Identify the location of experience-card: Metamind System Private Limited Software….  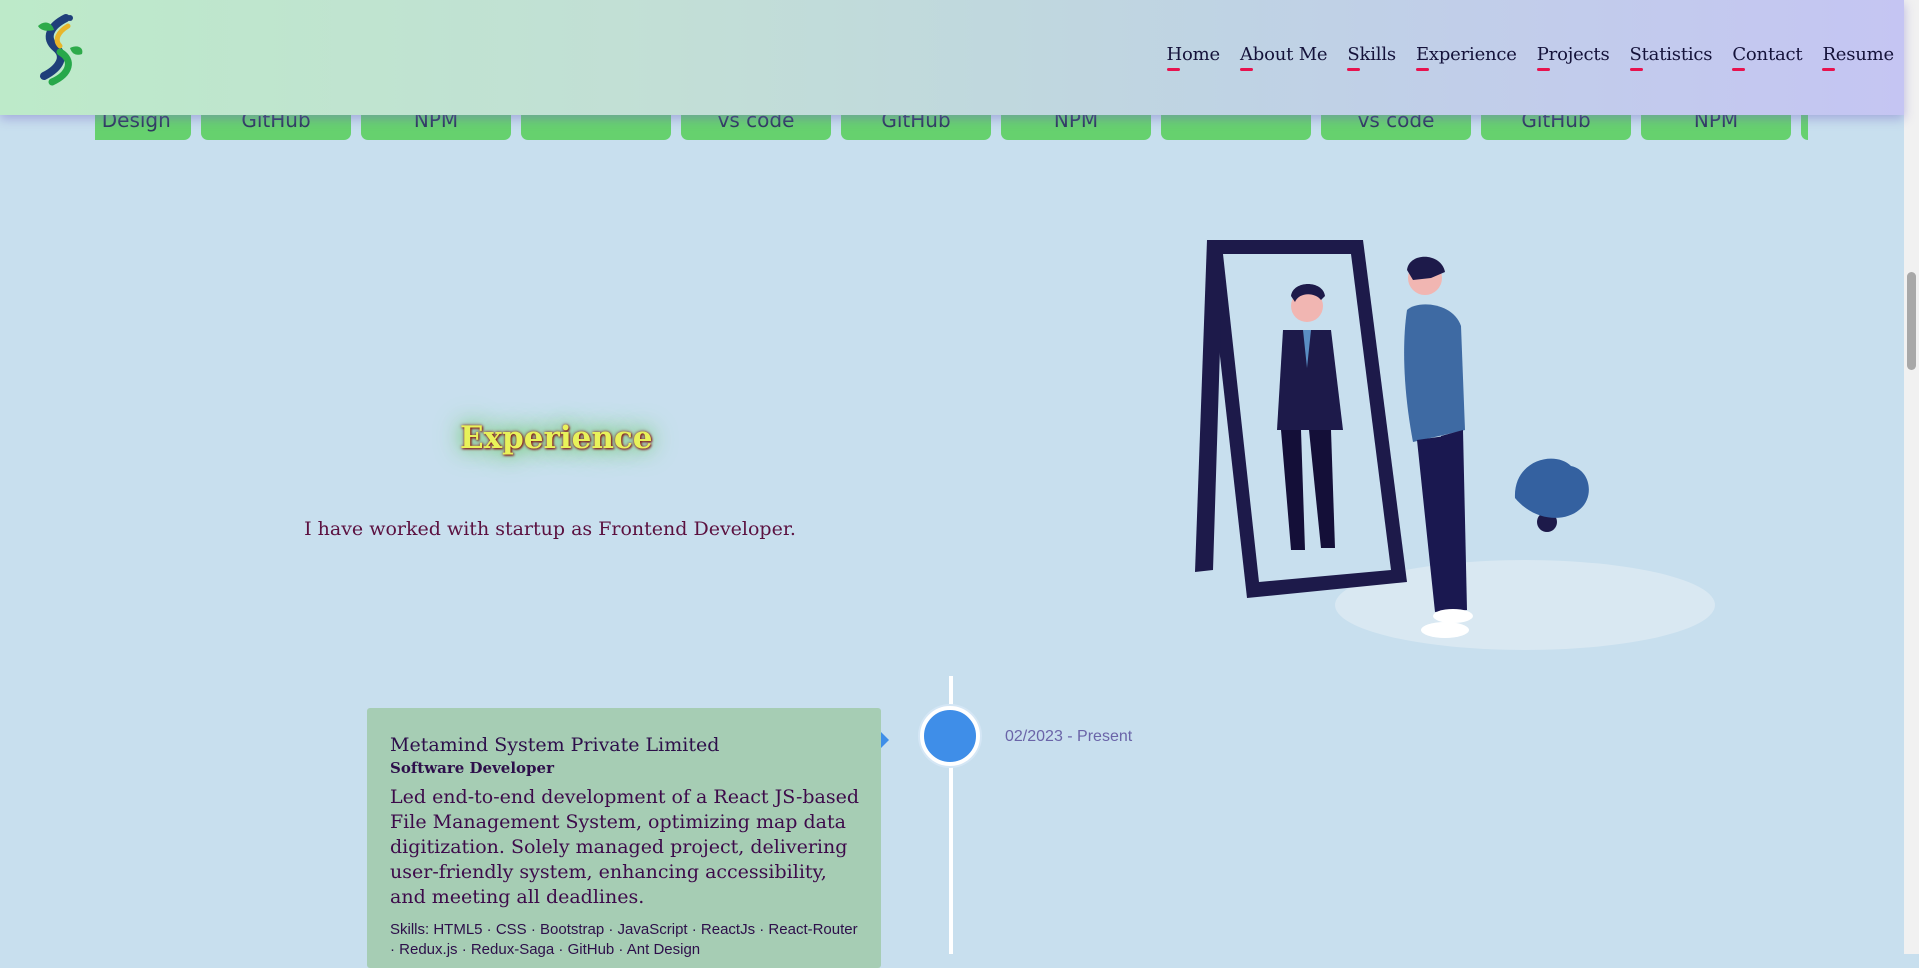
(624, 838).